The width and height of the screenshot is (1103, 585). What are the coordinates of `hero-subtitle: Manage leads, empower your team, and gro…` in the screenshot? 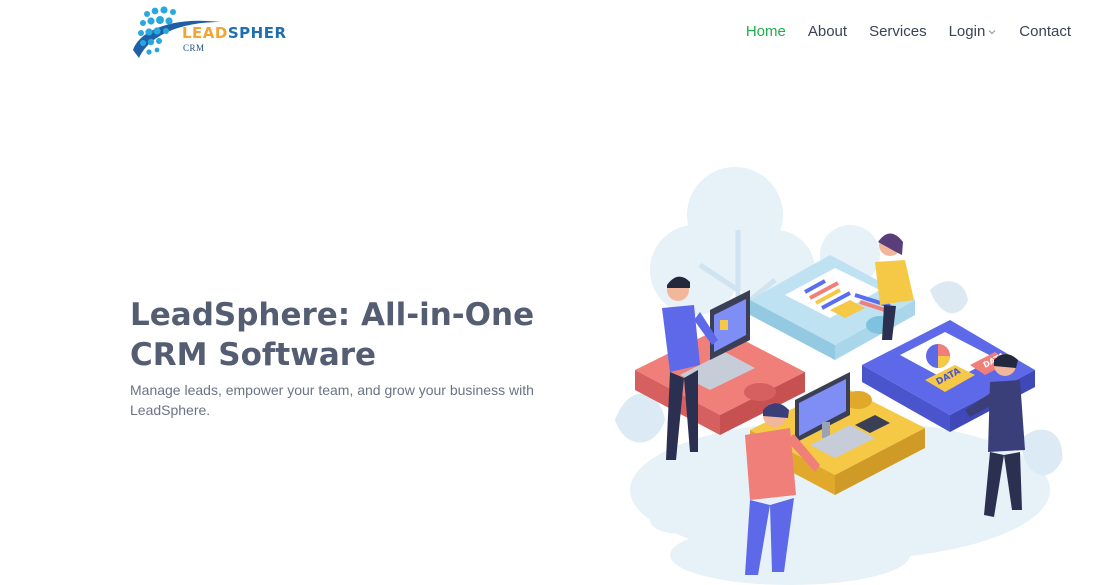 It's located at (332, 400).